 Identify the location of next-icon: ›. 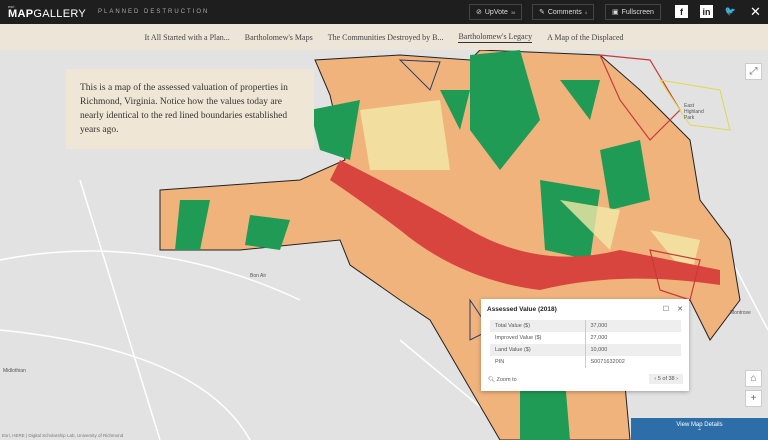
(677, 379).